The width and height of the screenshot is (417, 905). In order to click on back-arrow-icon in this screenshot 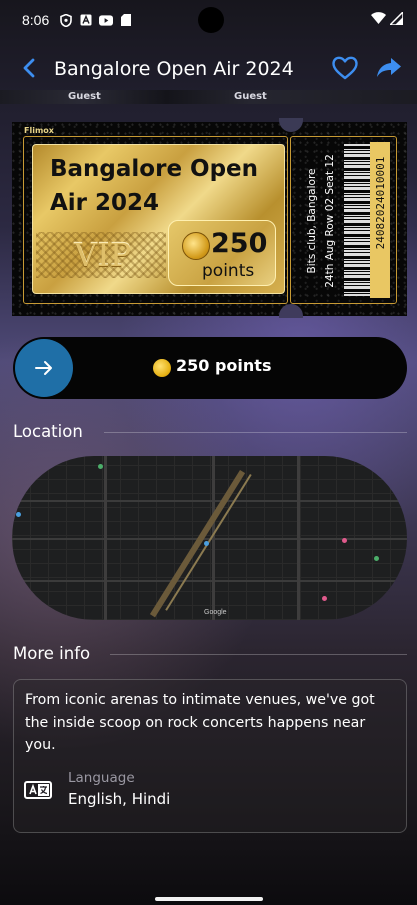, I will do `click(29, 68)`.